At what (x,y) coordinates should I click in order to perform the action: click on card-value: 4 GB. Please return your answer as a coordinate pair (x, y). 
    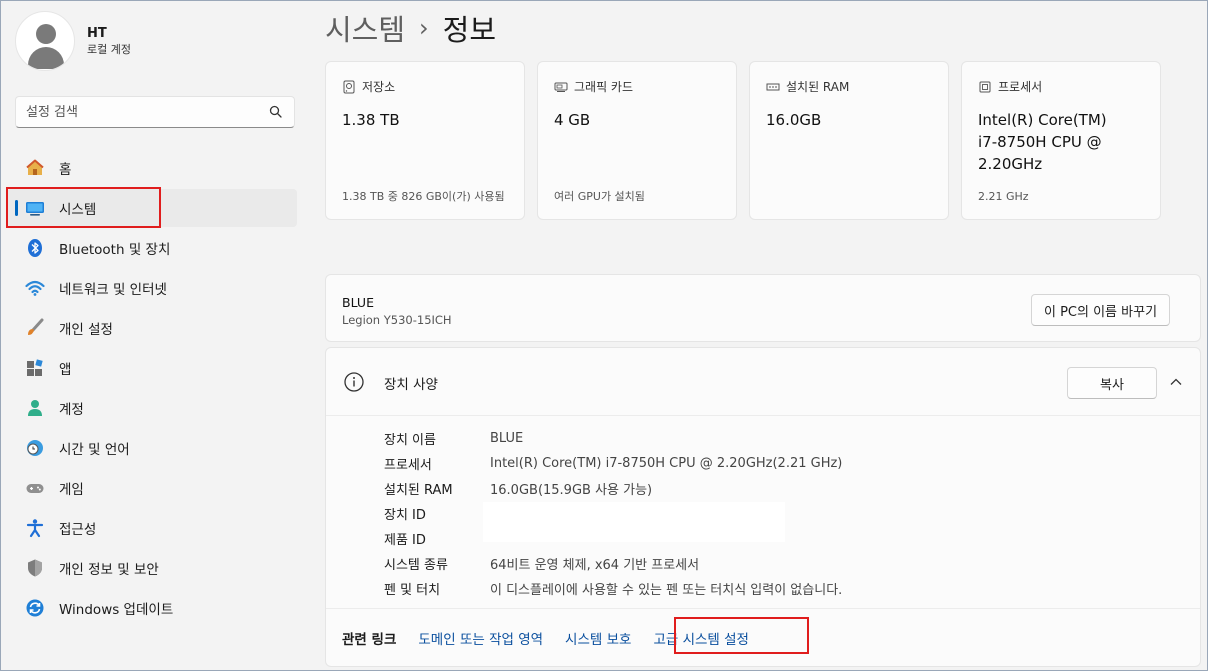
    Looking at the image, I should click on (572, 120).